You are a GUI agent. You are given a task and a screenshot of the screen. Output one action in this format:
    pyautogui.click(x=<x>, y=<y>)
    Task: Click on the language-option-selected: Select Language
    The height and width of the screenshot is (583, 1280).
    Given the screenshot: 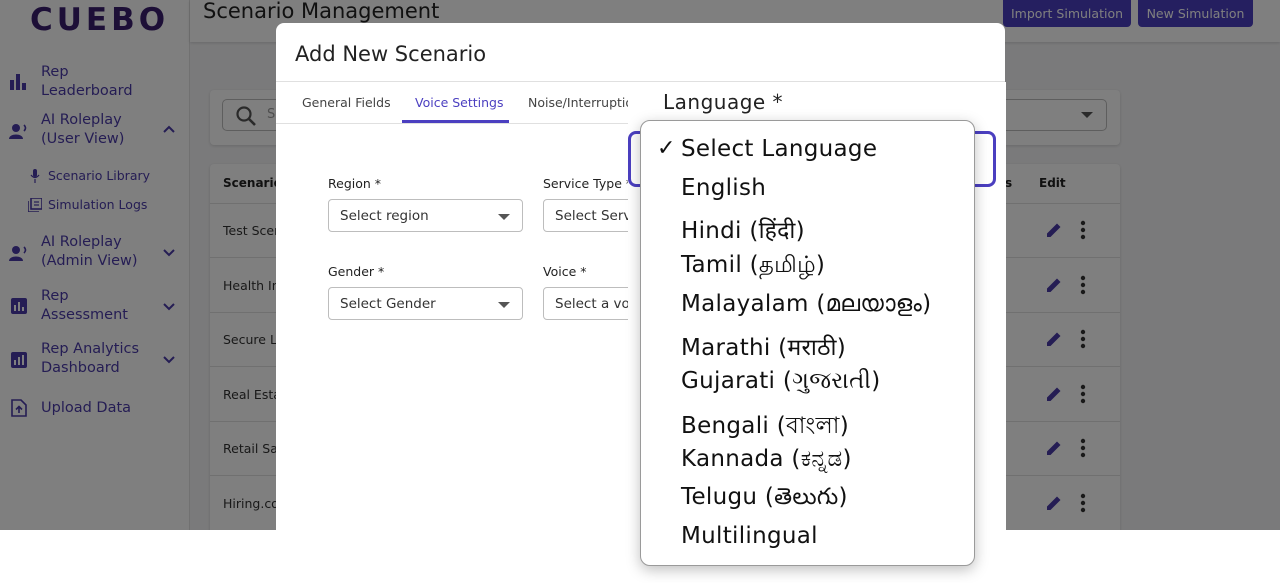 What is the action you would take?
    pyautogui.click(x=779, y=149)
    